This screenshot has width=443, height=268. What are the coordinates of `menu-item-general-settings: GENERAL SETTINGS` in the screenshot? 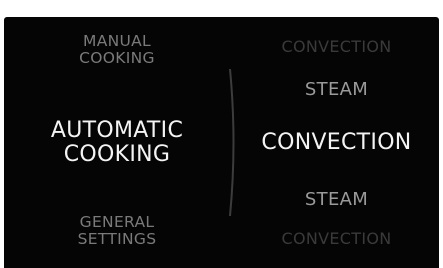 It's located at (117, 231).